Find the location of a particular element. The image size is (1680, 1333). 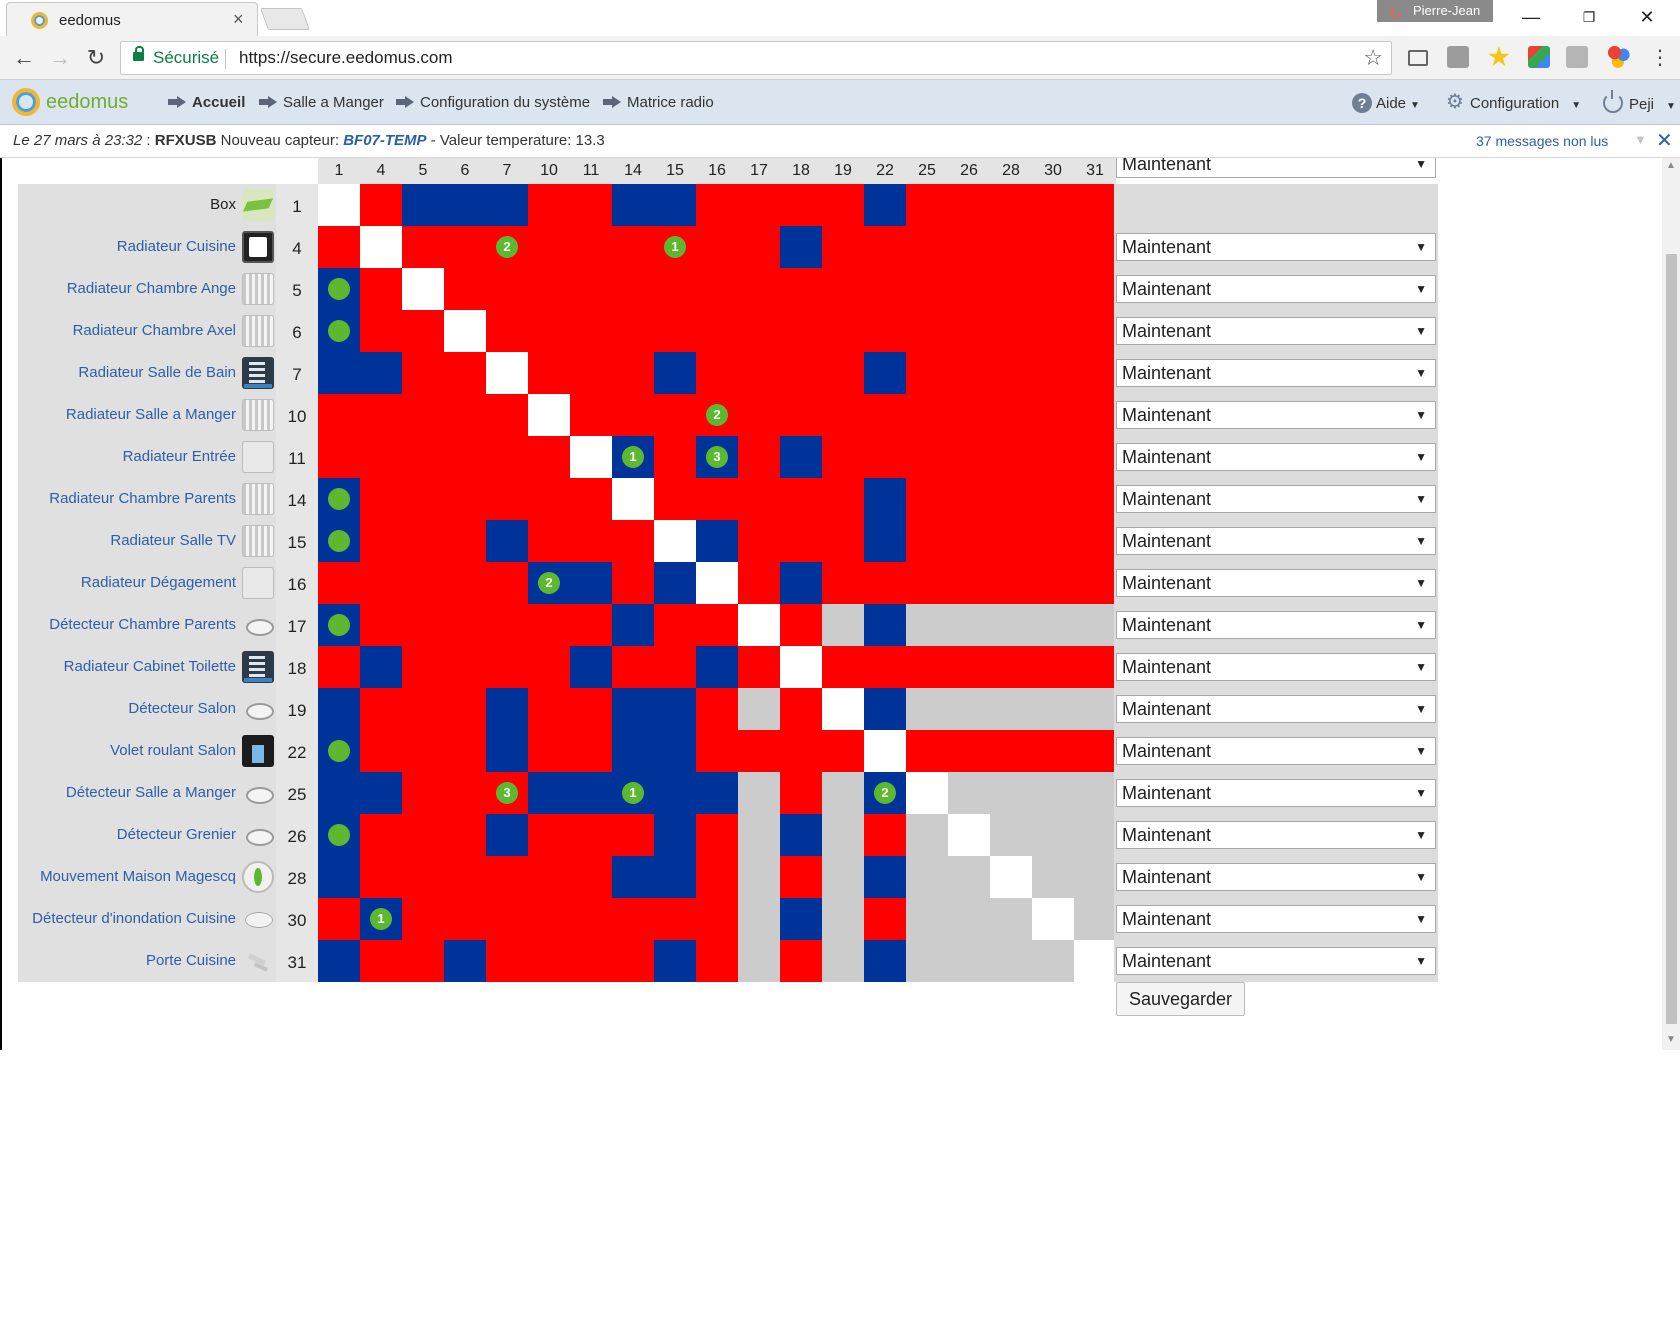

matrix-cell: 3 is located at coordinates (507, 793).